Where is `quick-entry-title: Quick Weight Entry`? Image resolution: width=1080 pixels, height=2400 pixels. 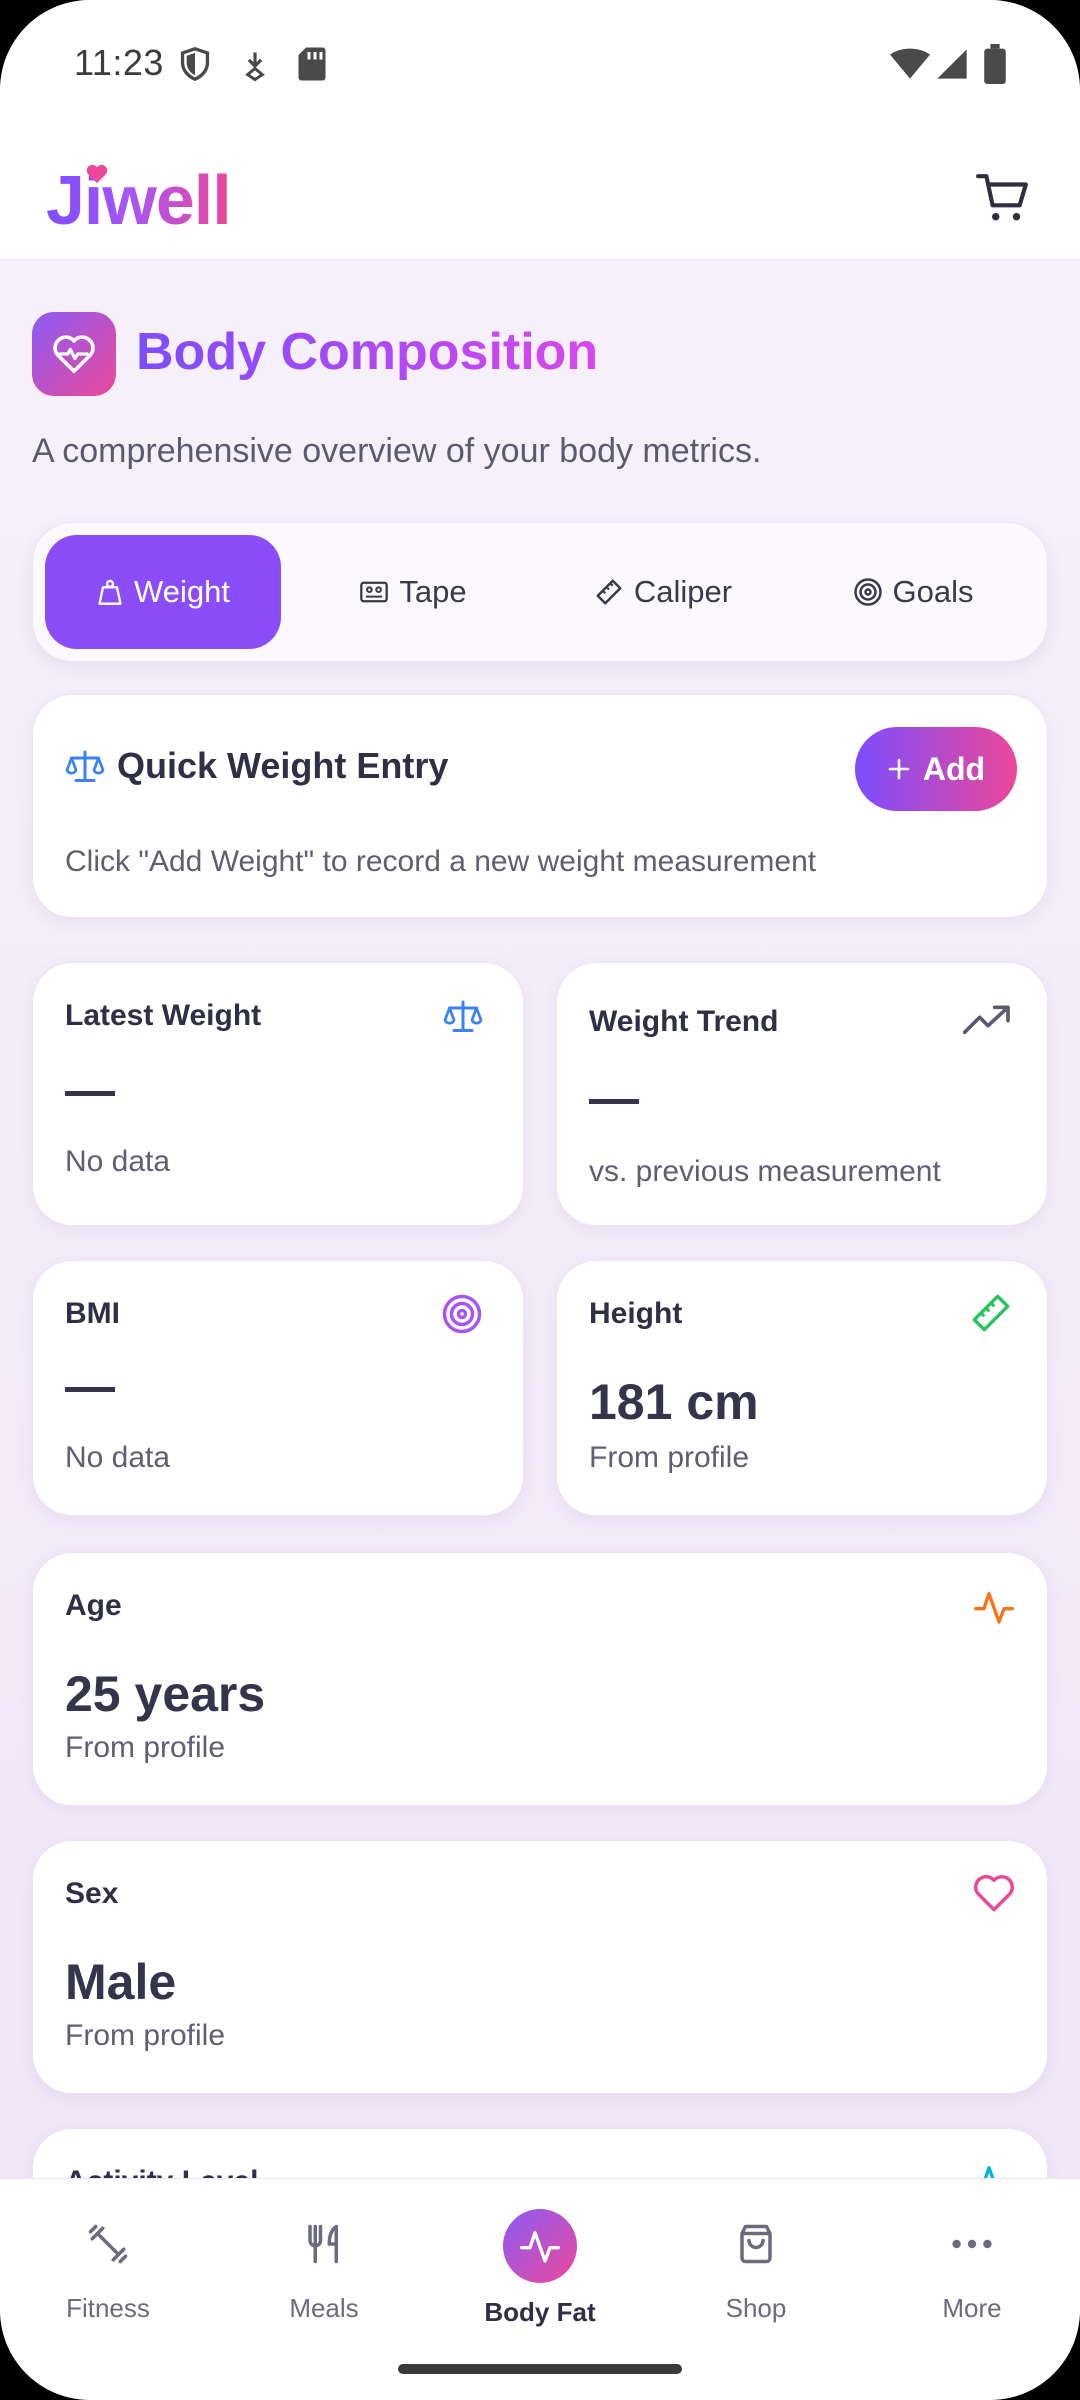 quick-entry-title: Quick Weight Entry is located at coordinates (283, 765).